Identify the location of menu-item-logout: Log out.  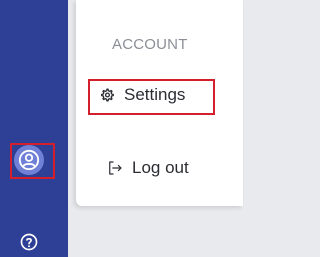
(147, 168).